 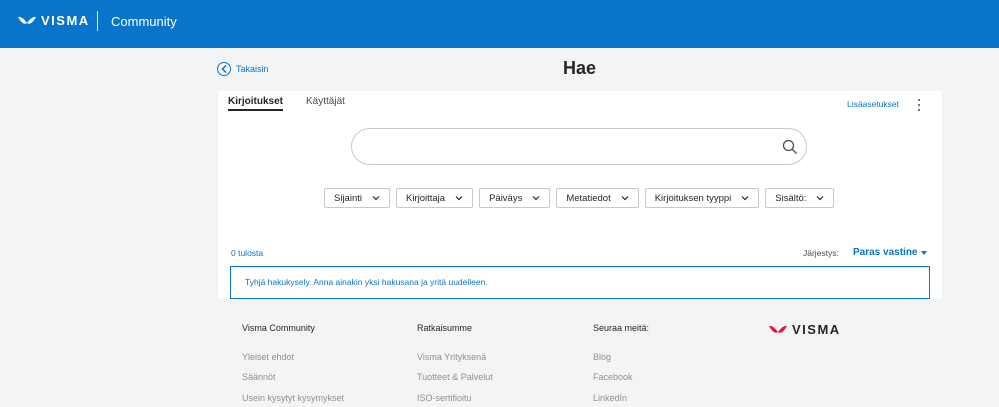 What do you see at coordinates (455, 377) in the screenshot?
I see `footer-link-products: Tuotteet & Palvelut` at bounding box center [455, 377].